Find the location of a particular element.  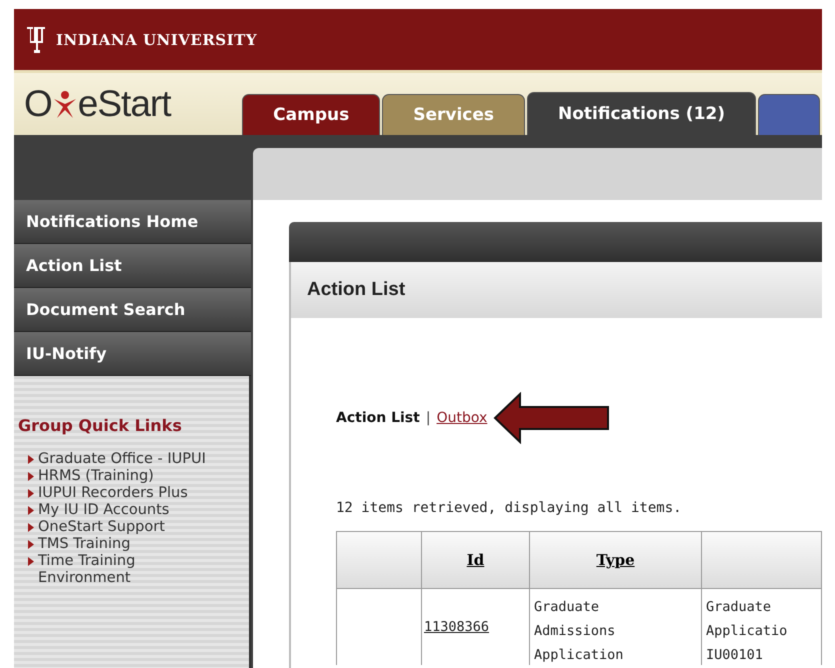

quick-link: Graduate Office - IUPUI is located at coordinates (122, 459).